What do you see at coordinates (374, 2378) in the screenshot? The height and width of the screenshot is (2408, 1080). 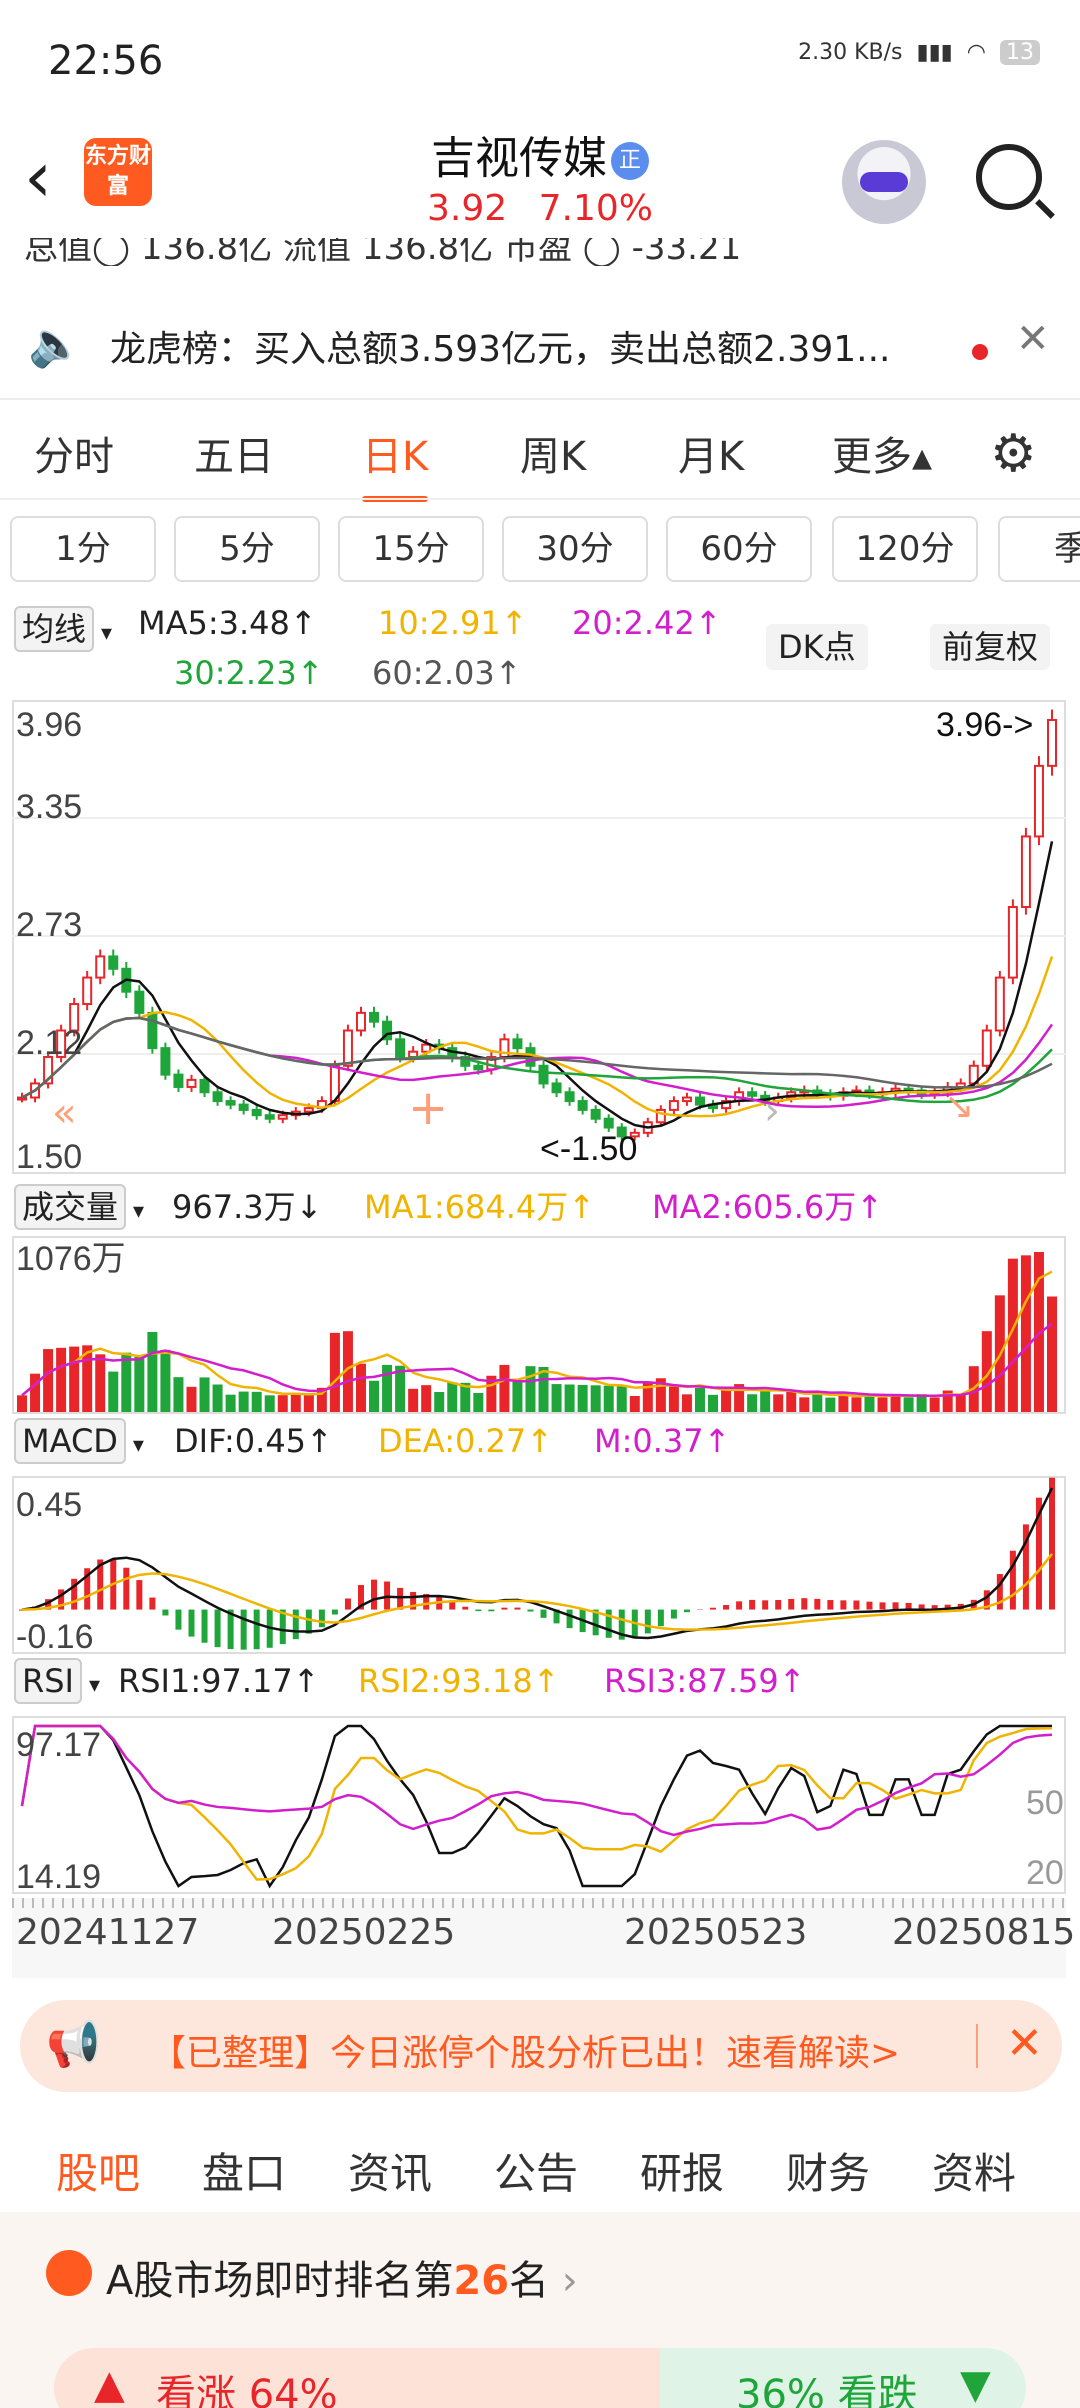 I see `bullish-button: ▲ 看涨 64%` at bounding box center [374, 2378].